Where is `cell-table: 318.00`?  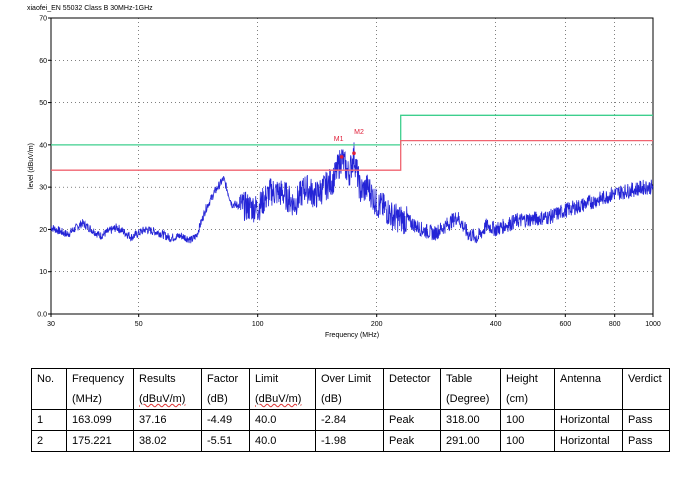
cell-table: 318.00 is located at coordinates (470, 420).